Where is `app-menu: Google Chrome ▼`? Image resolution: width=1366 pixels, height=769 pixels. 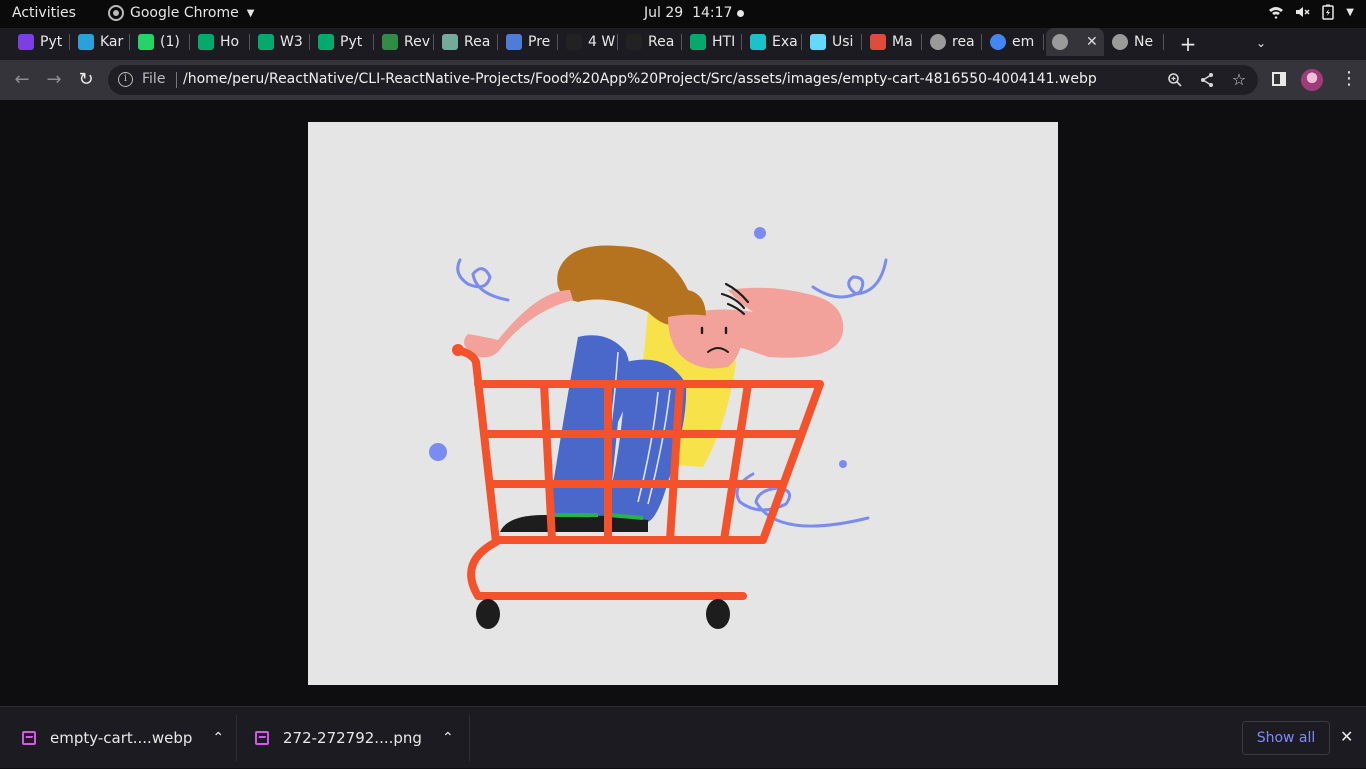 app-menu: Google Chrome ▼ is located at coordinates (181, 13).